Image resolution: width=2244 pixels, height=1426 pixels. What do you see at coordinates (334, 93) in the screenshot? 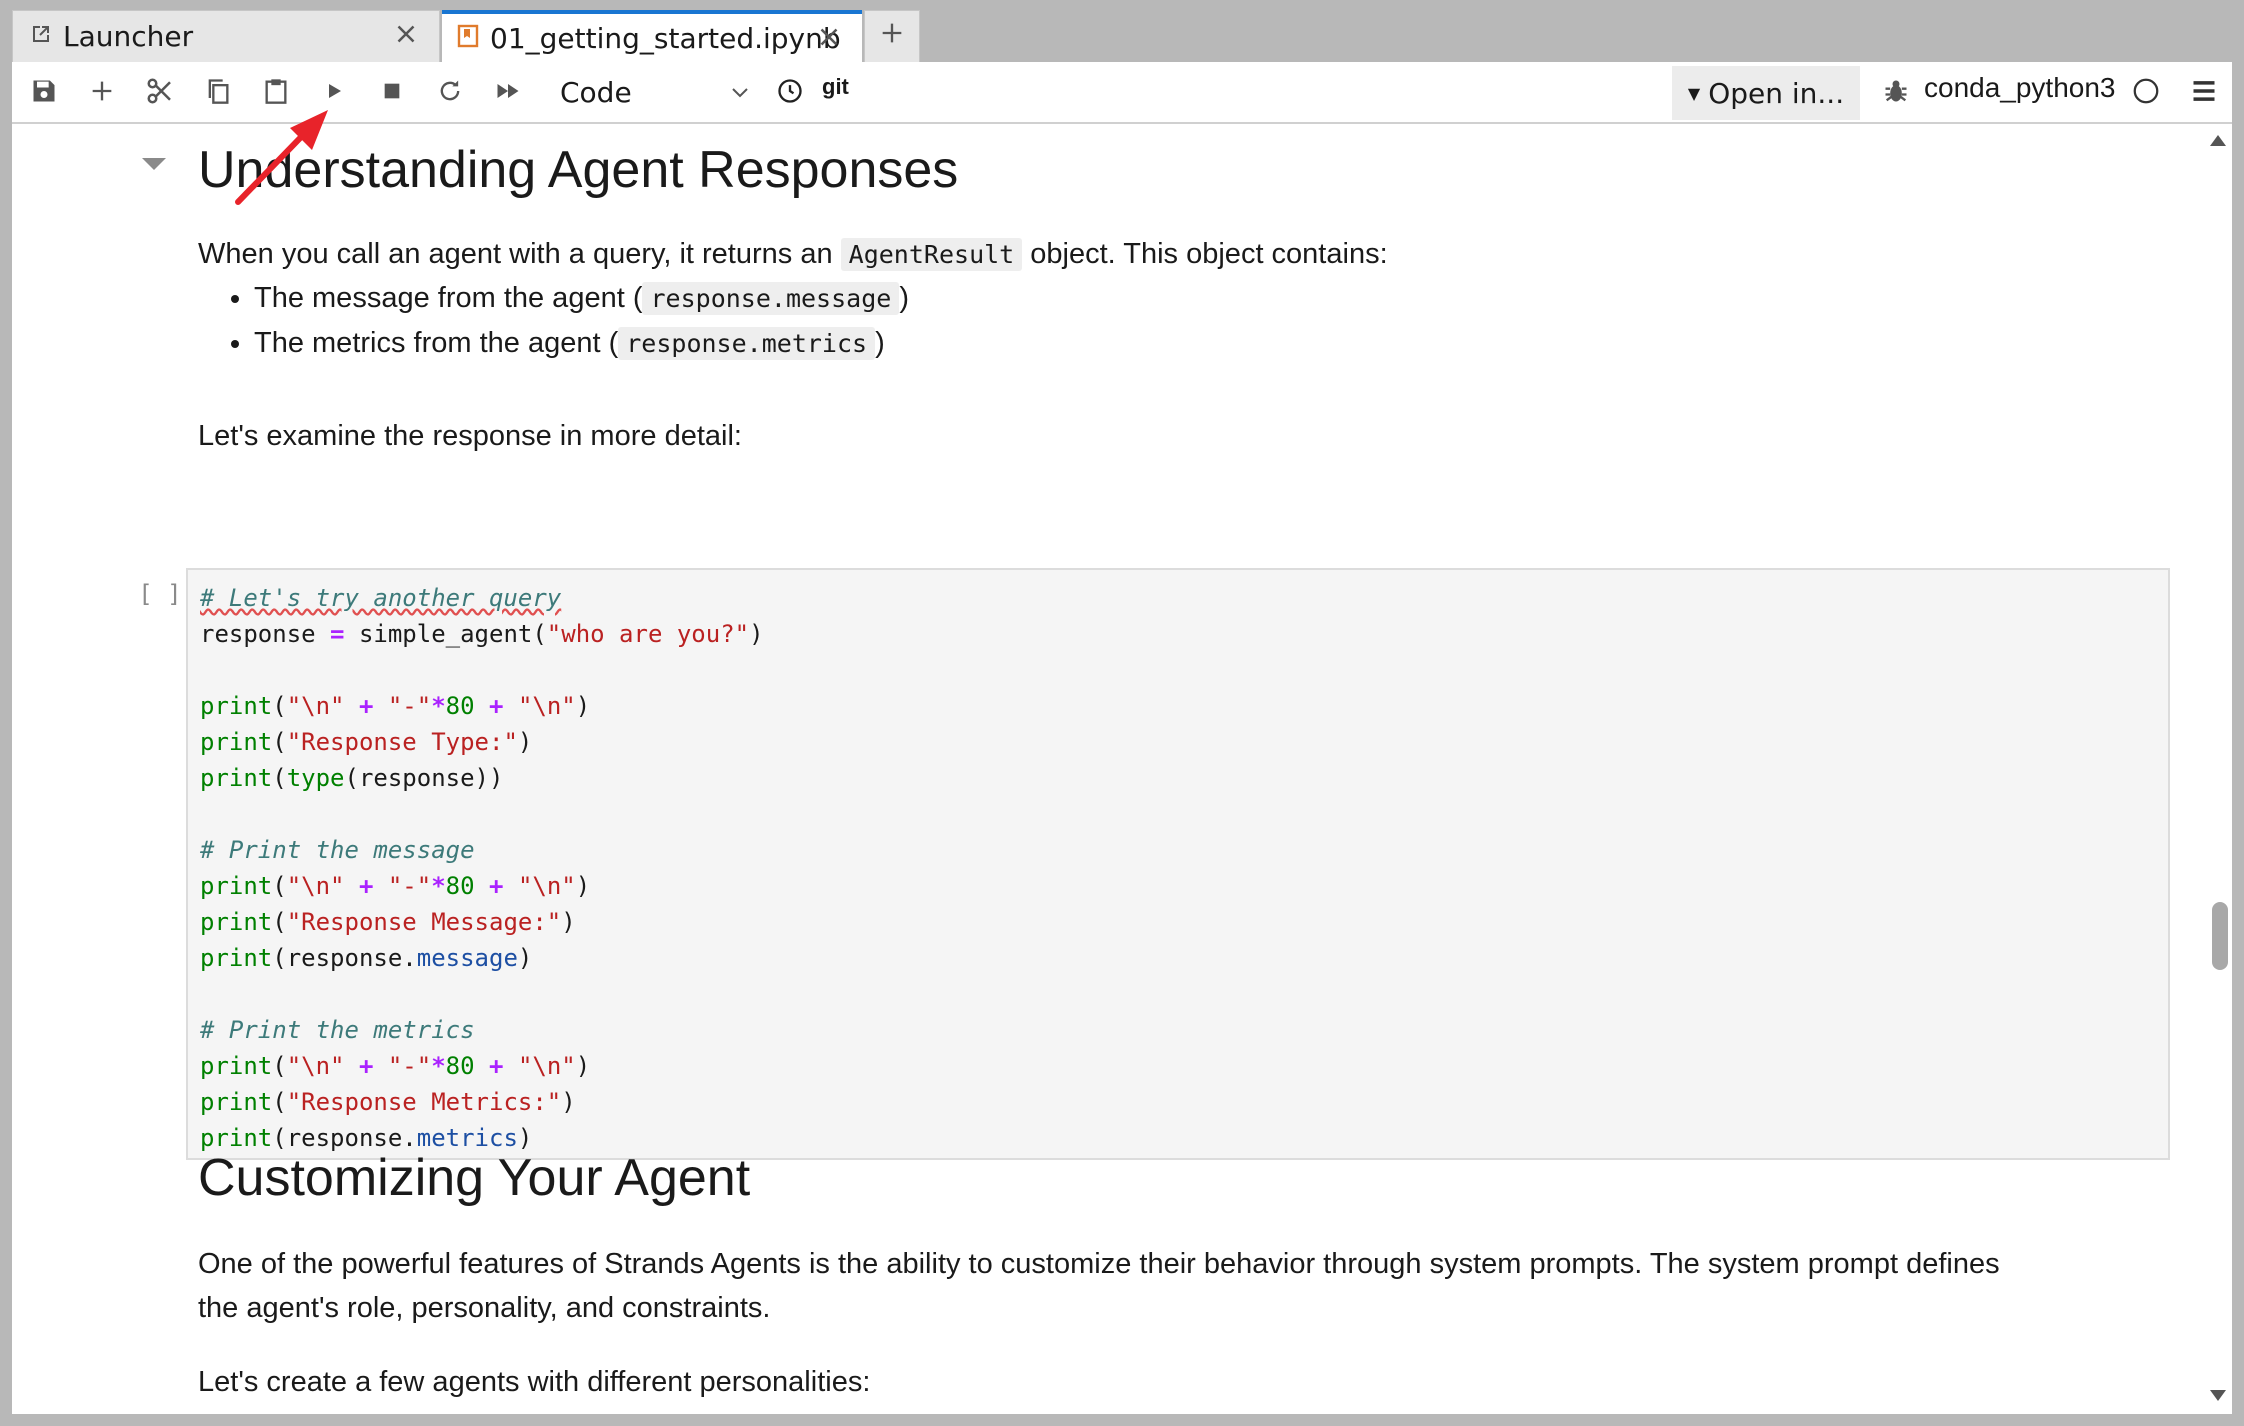
I see `play-icon` at bounding box center [334, 93].